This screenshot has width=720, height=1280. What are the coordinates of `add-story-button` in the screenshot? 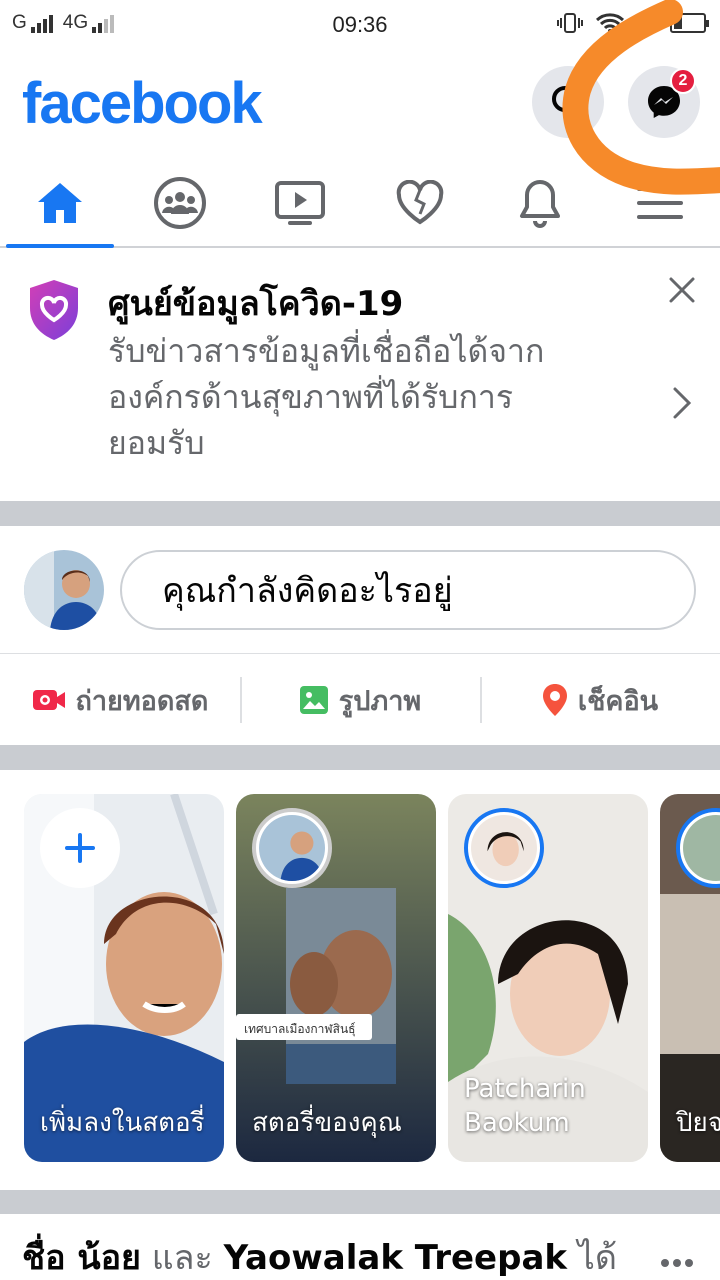 It's located at (80, 848).